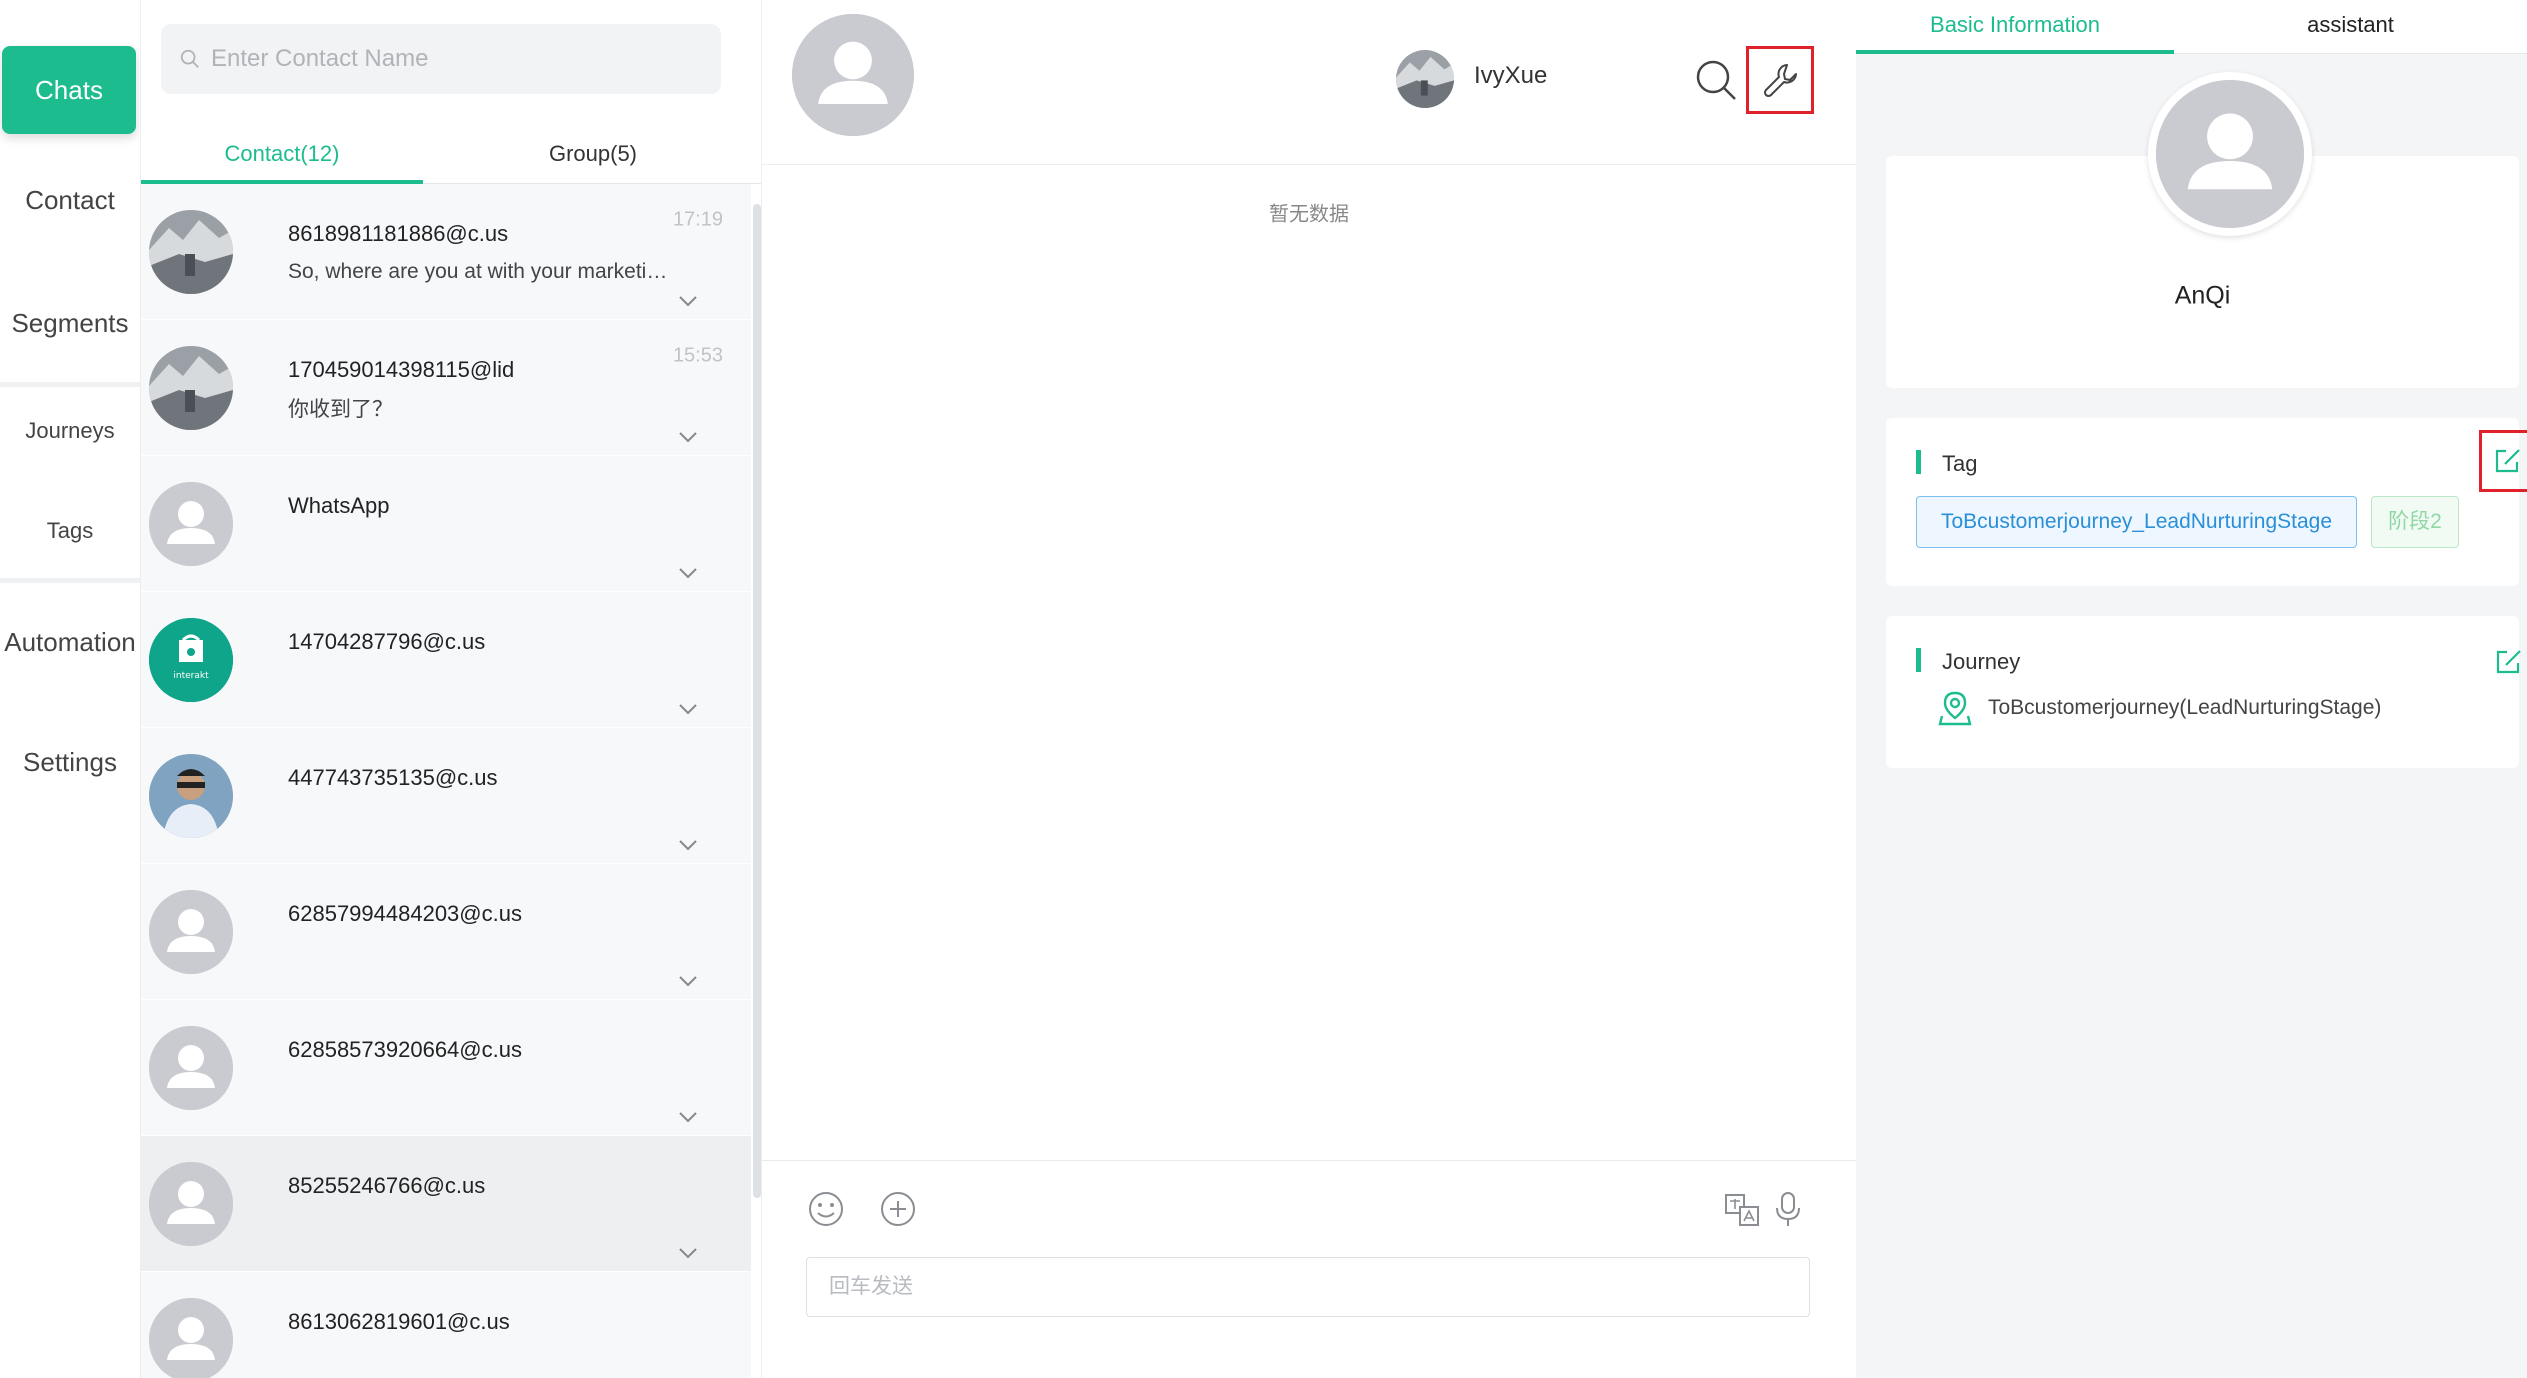 Image resolution: width=2527 pixels, height=1378 pixels. I want to click on tag-chip: 阶段2, so click(2415, 522).